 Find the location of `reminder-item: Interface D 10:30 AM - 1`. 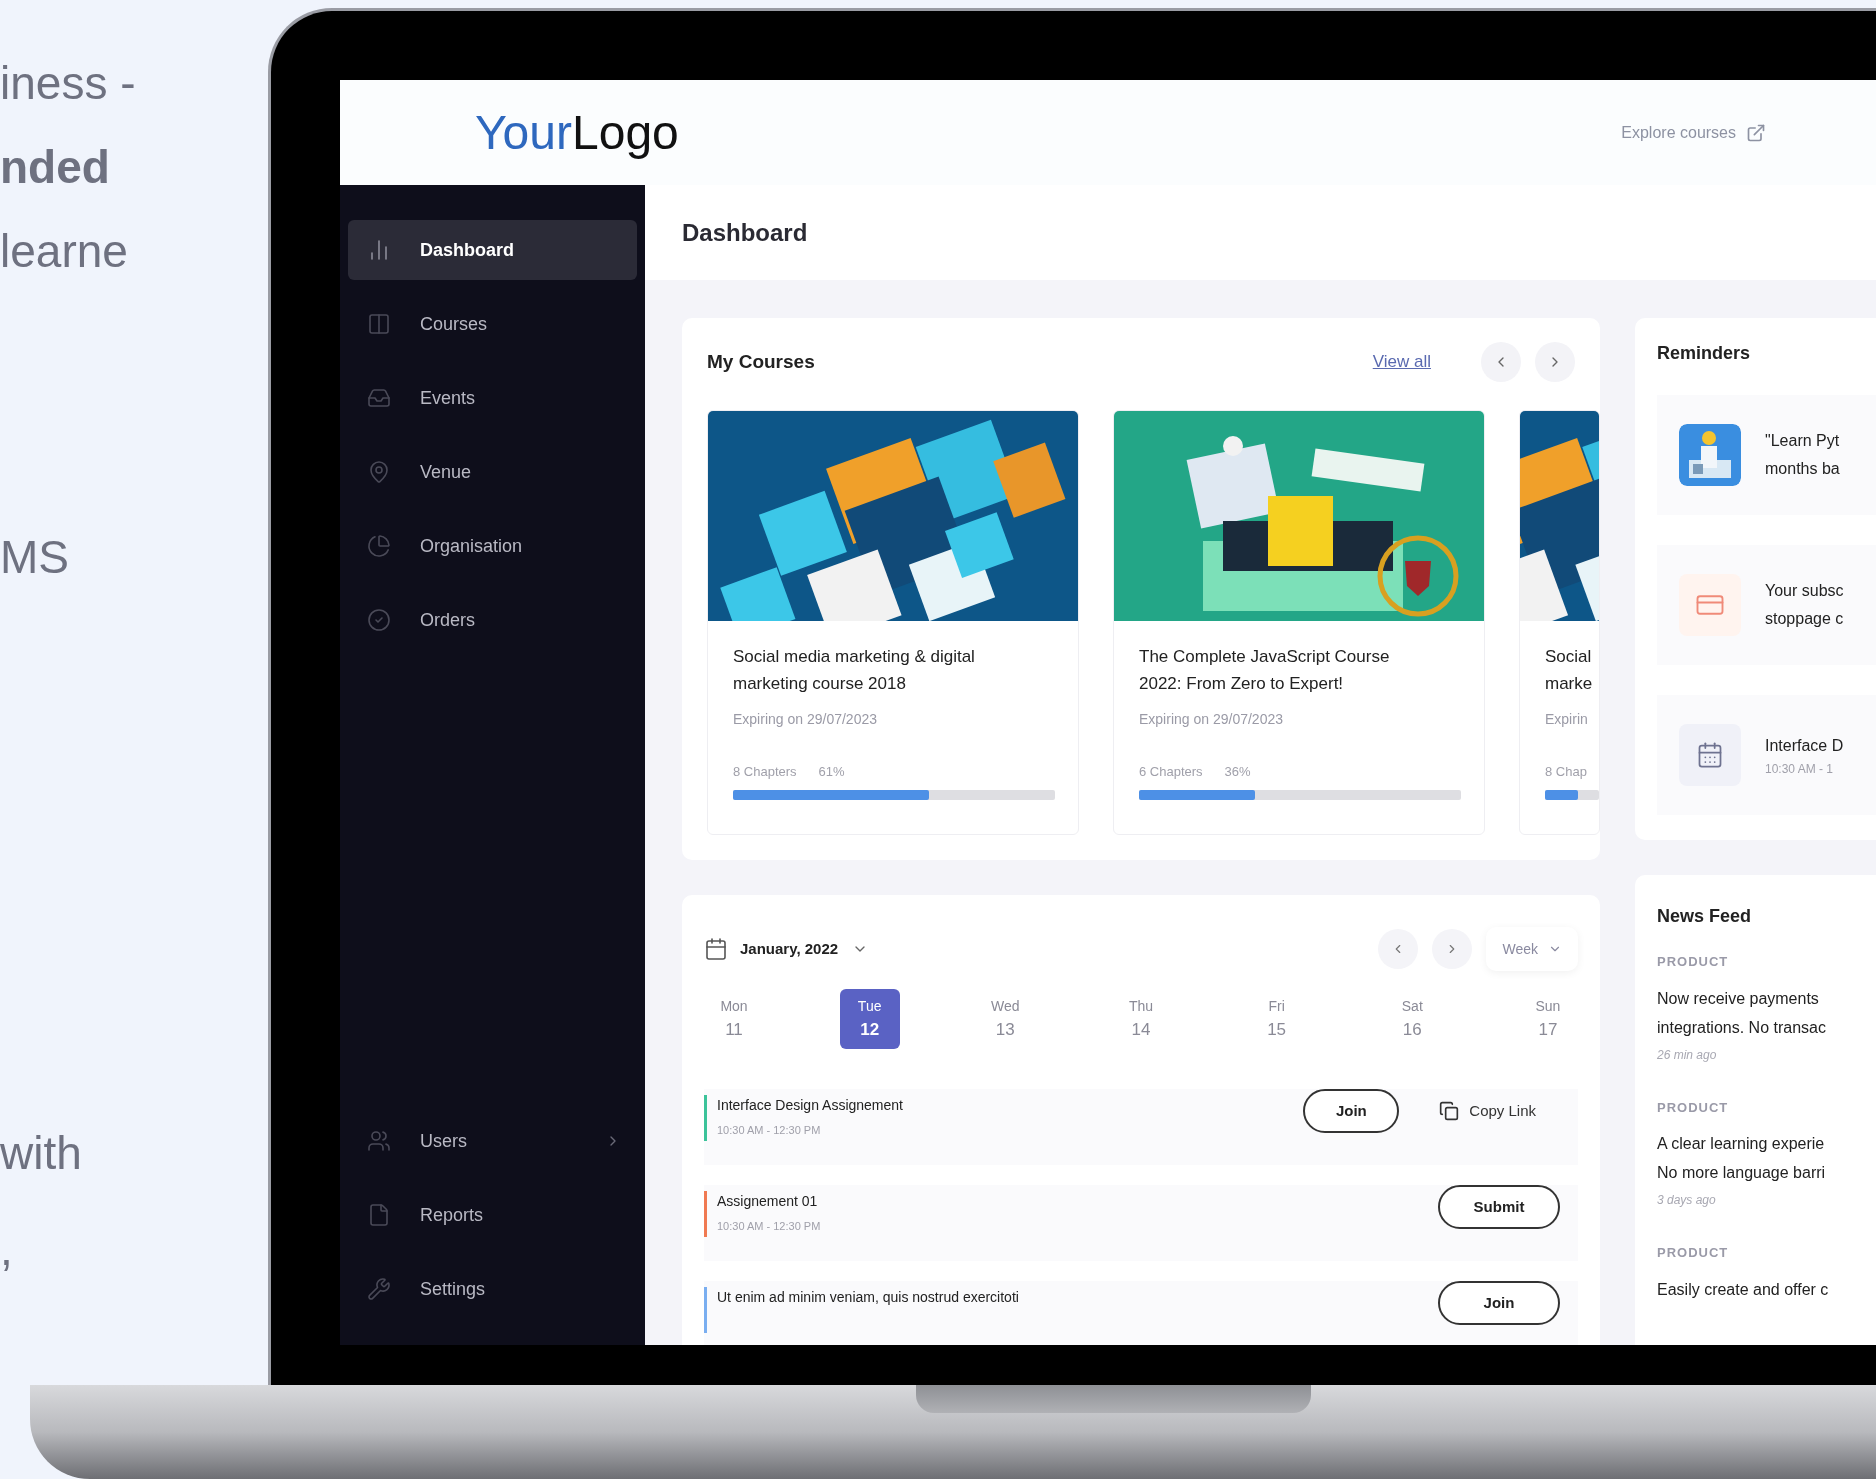

reminder-item: Interface D 10:30 AM - 1 is located at coordinates (1766, 755).